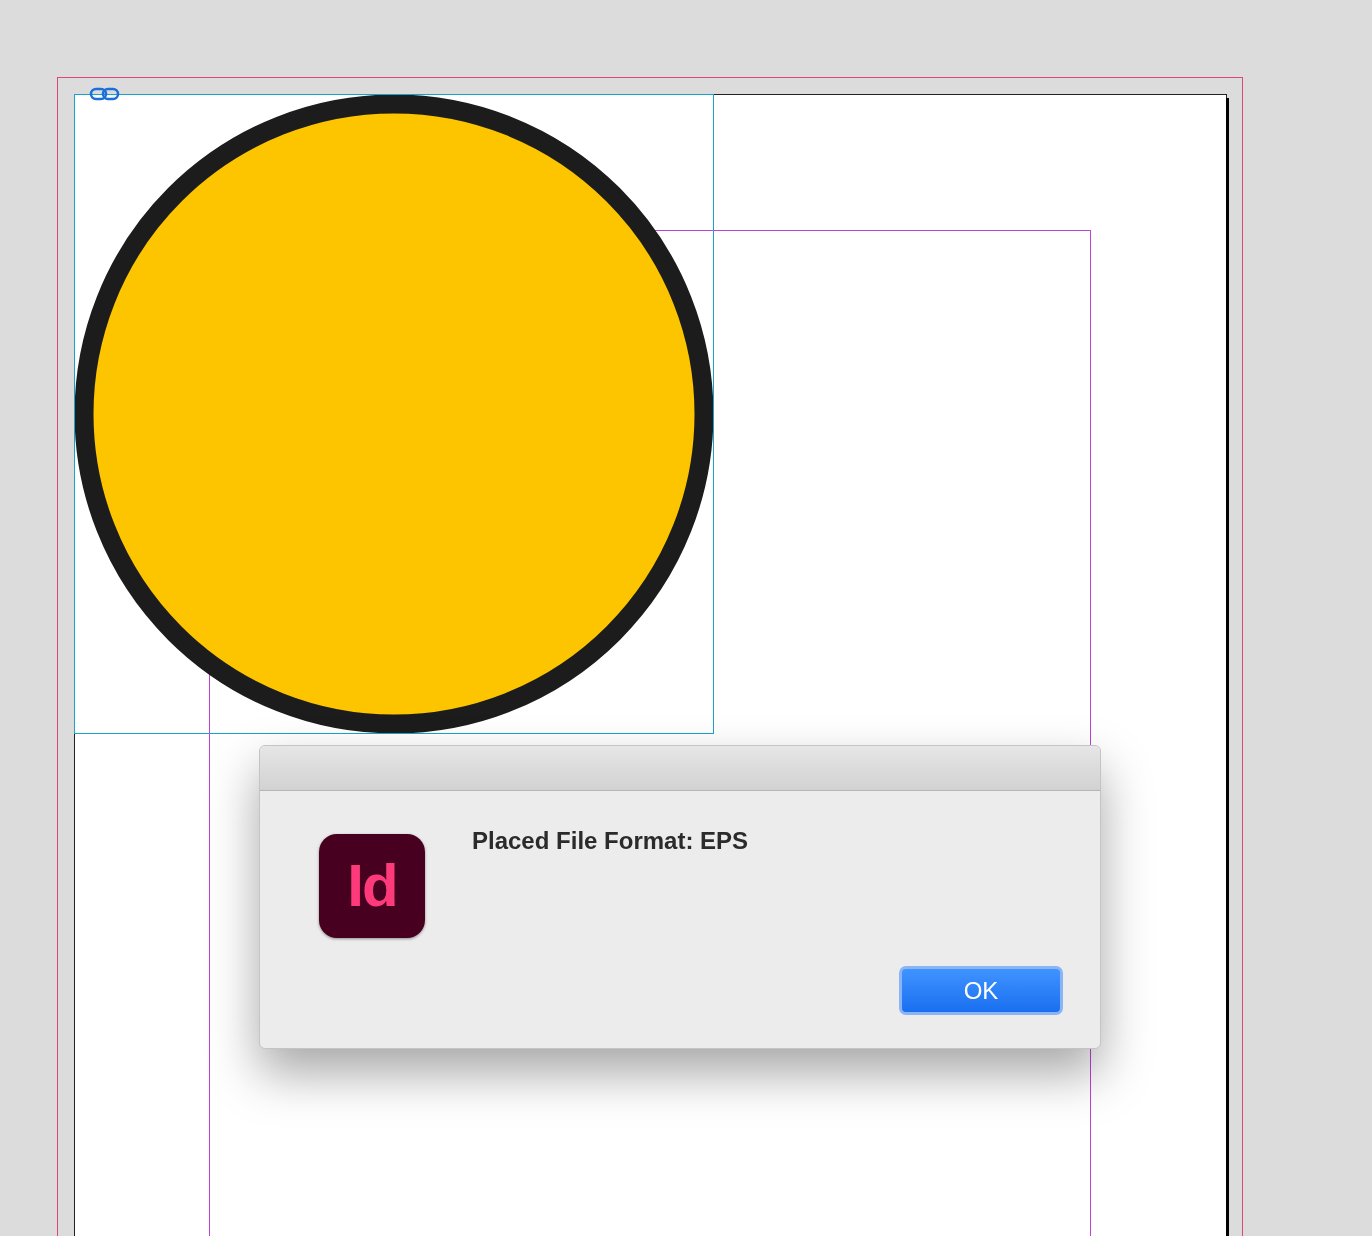  Describe the element at coordinates (104, 94) in the screenshot. I see `link-icon` at that location.